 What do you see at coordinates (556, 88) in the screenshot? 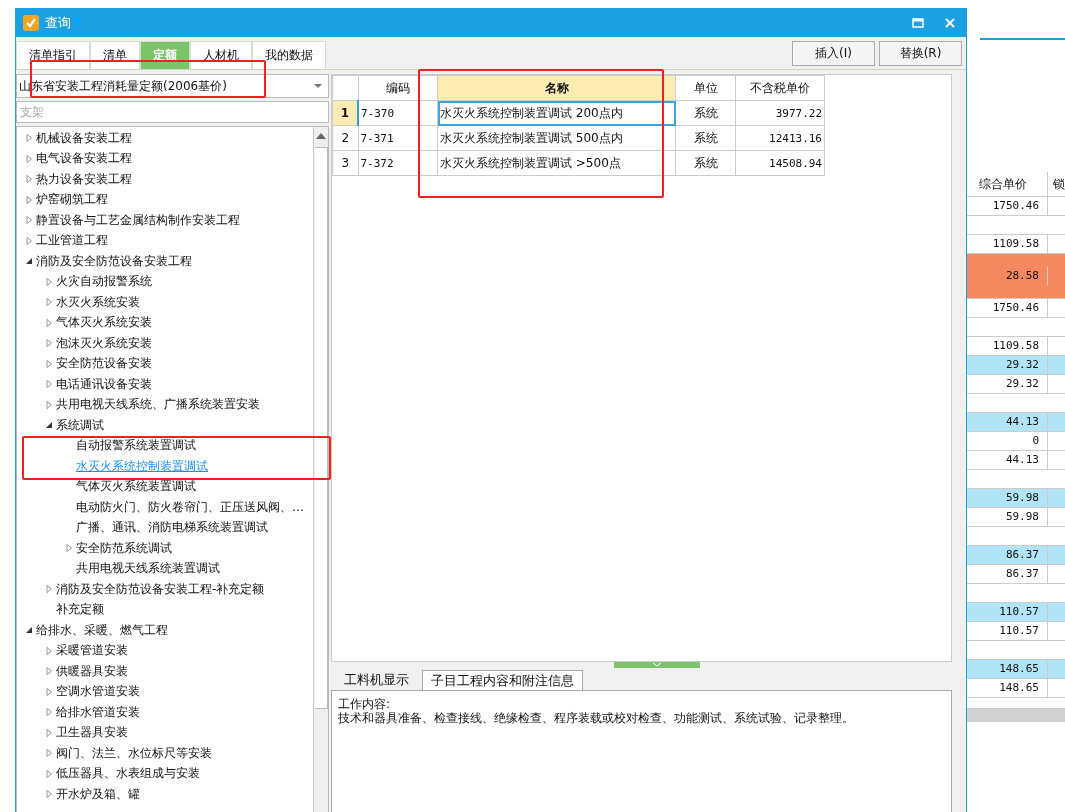
I see `column-header: 名称` at bounding box center [556, 88].